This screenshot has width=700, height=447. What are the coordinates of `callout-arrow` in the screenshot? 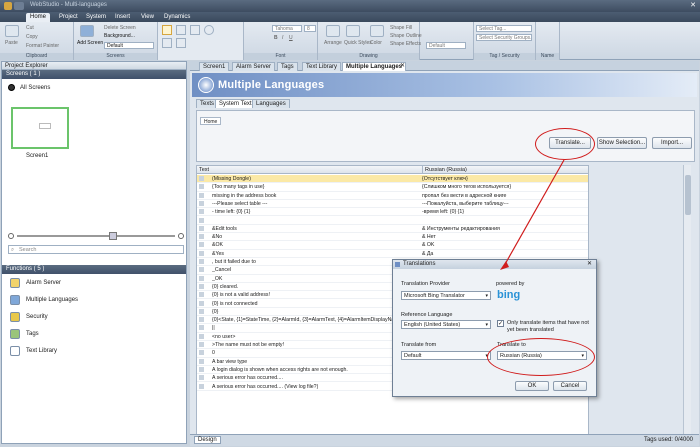 It's located at (532, 214).